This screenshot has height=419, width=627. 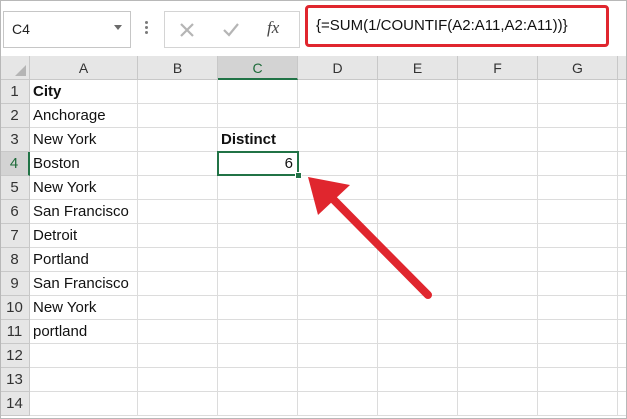 I want to click on cell-a5: New York, so click(x=84, y=188).